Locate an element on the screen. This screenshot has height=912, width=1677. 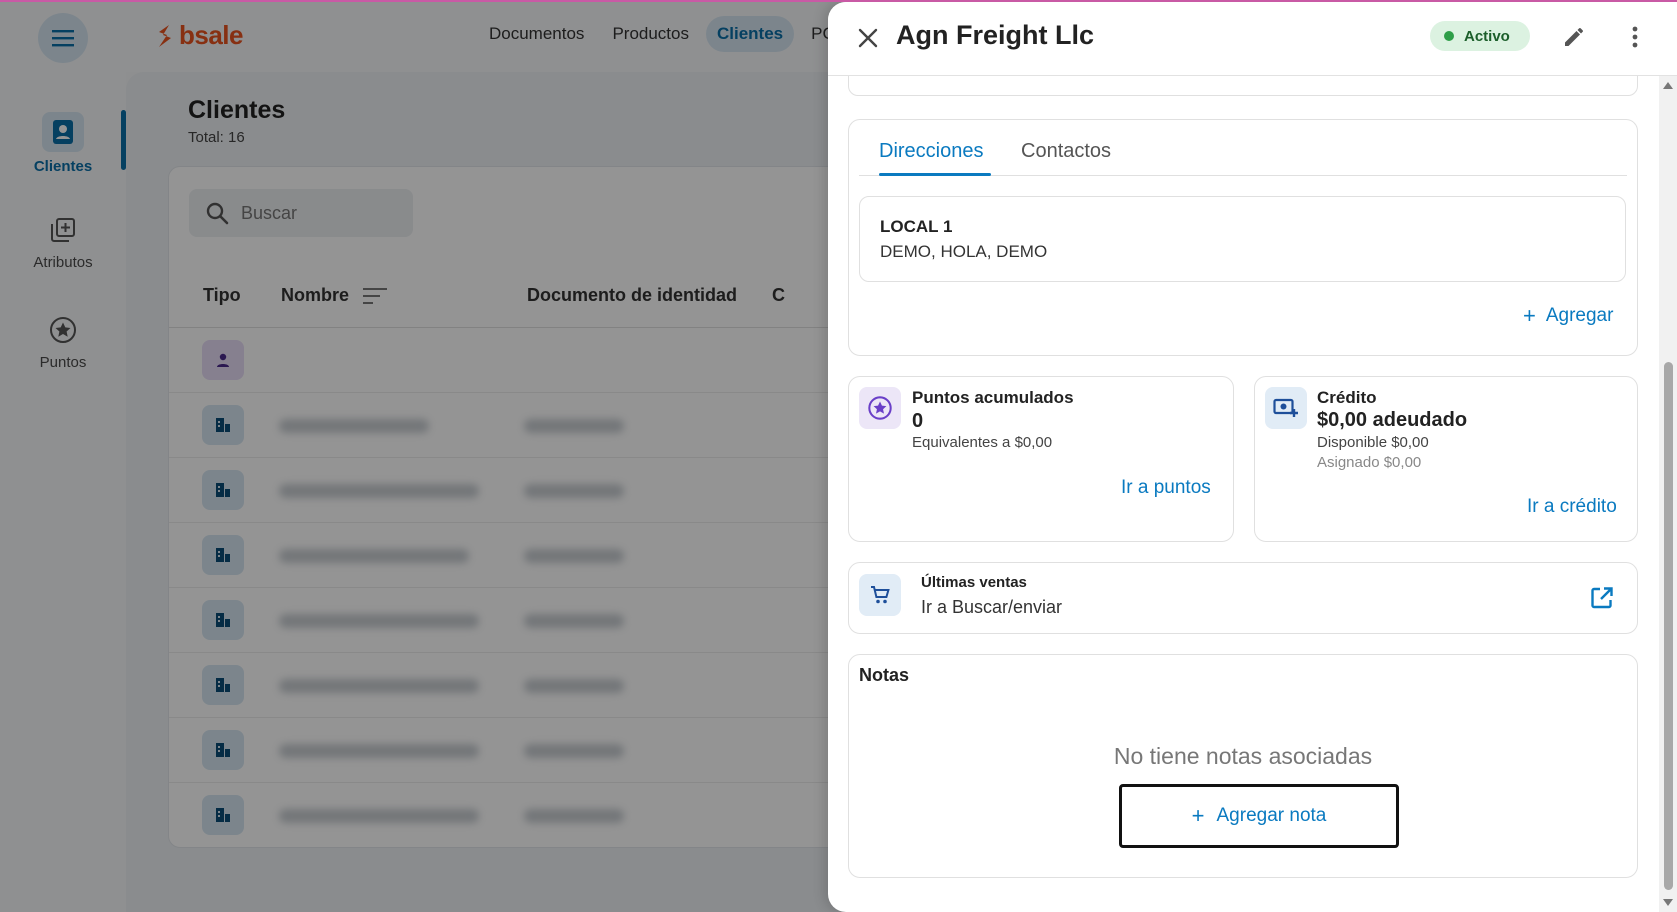
status-label: Activo is located at coordinates (1487, 36).